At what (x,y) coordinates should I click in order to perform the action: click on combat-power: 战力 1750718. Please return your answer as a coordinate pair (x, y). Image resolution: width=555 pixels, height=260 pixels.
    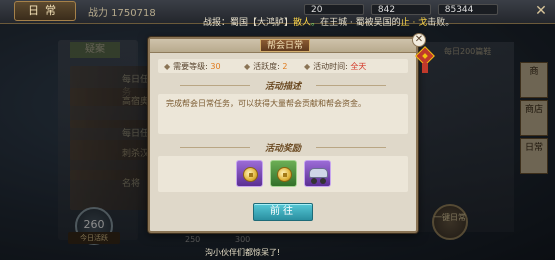
    Looking at the image, I should click on (122, 13).